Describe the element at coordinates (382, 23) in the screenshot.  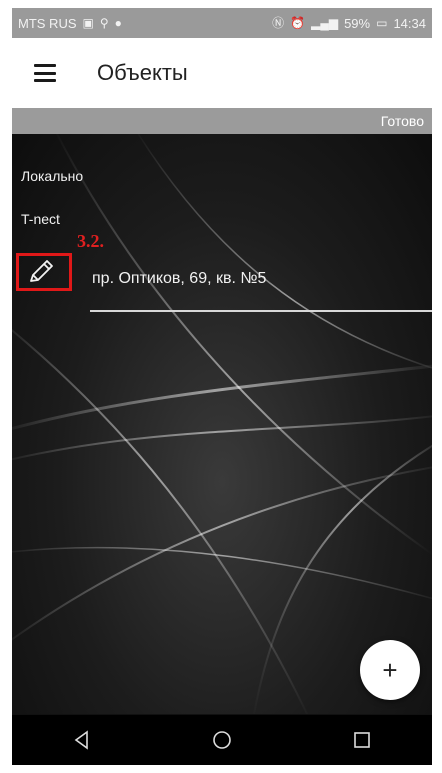
I see `battery-icon: ▭` at that location.